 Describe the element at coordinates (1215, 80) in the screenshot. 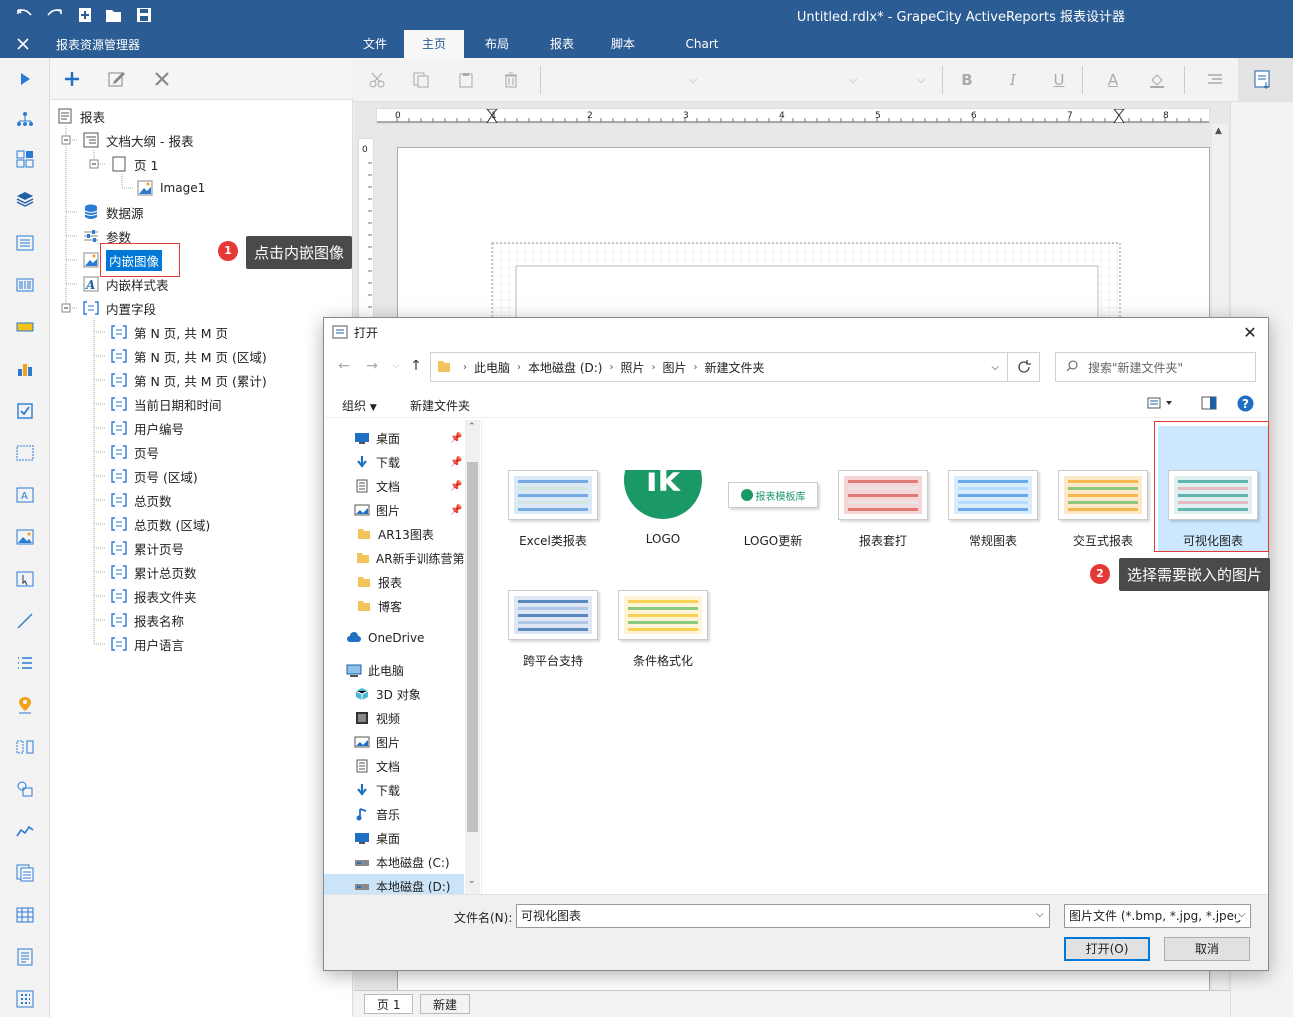

I see `align-icon` at that location.